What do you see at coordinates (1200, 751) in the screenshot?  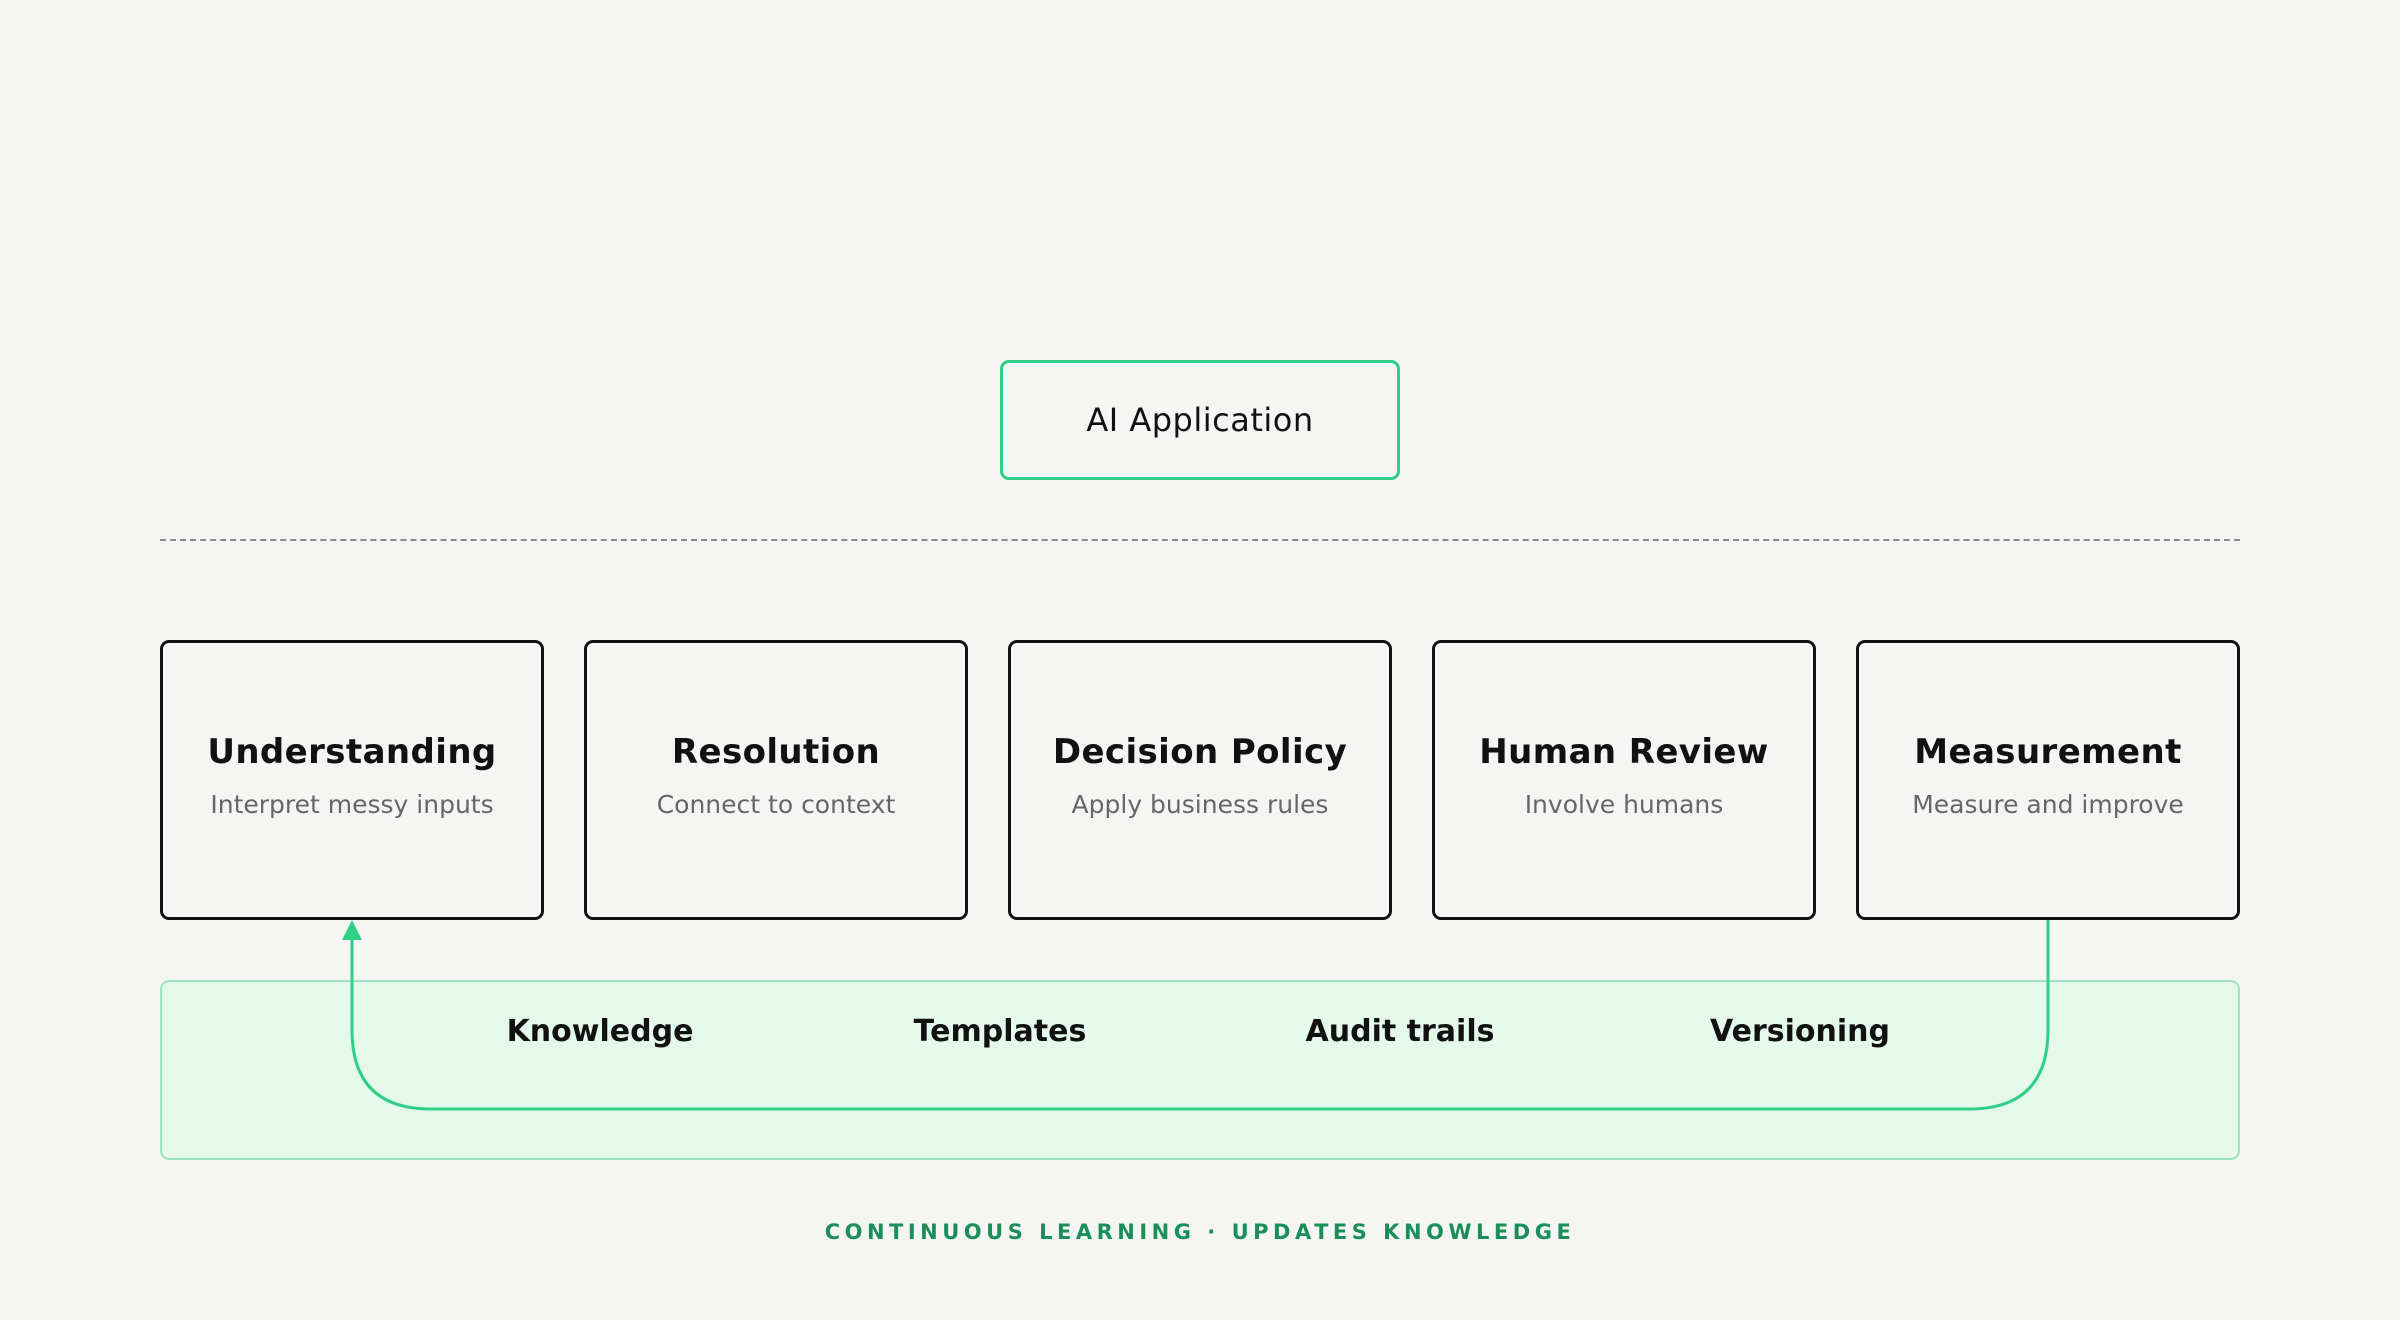 I see `stage-title: Decision Policy` at bounding box center [1200, 751].